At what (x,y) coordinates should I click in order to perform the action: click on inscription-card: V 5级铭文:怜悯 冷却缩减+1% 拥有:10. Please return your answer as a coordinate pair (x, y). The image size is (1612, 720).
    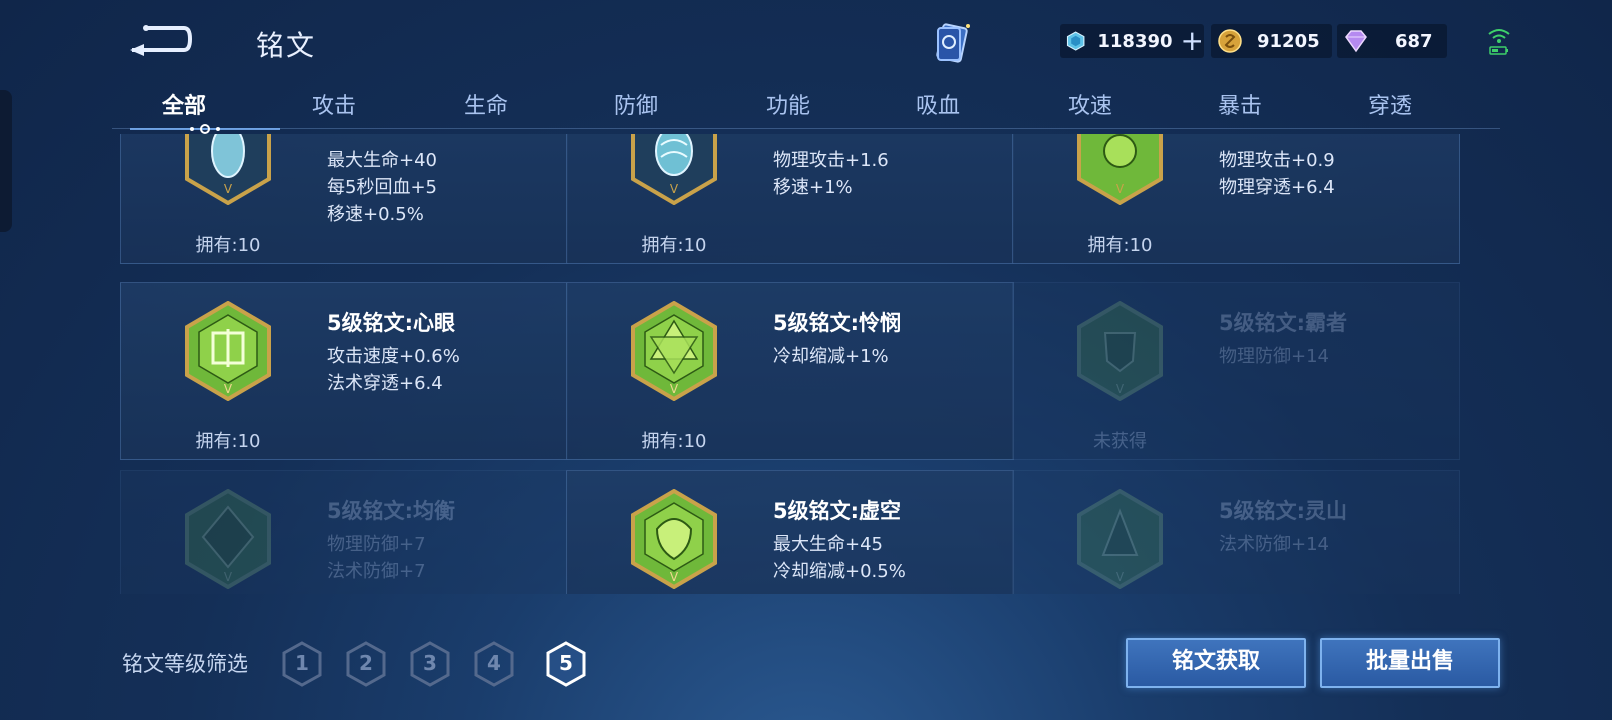
    Looking at the image, I should click on (790, 371).